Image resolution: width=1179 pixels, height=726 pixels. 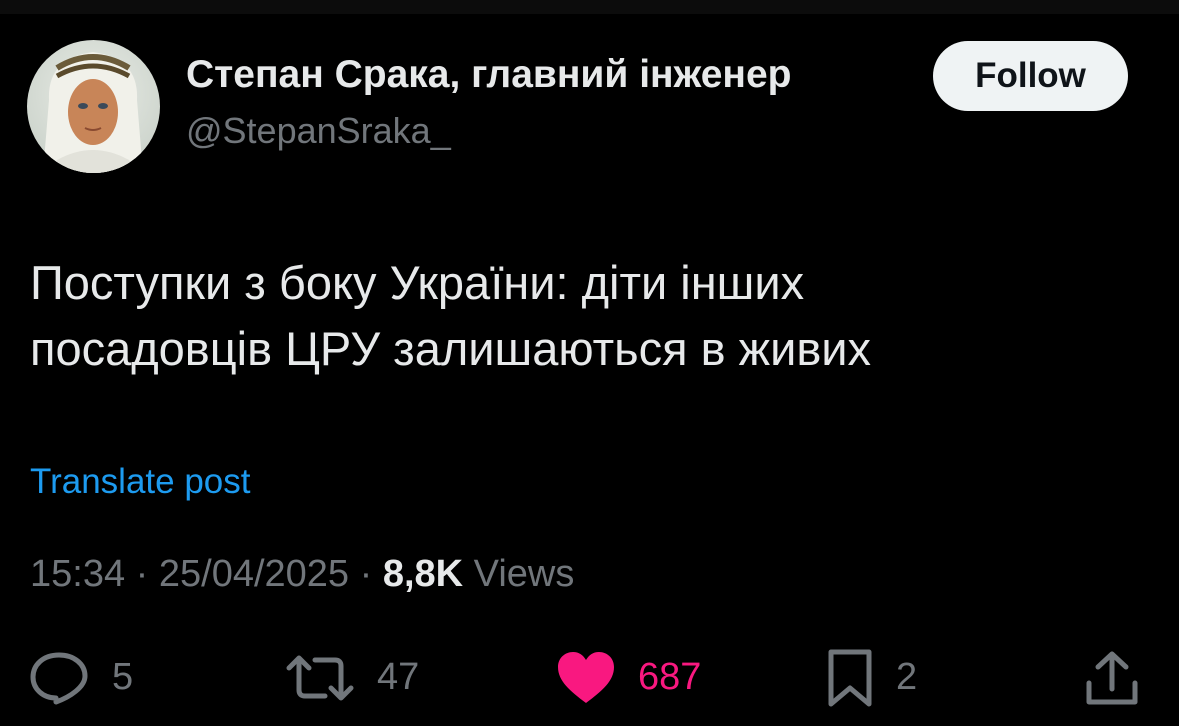 I want to click on like-count: 687, so click(x=670, y=677).